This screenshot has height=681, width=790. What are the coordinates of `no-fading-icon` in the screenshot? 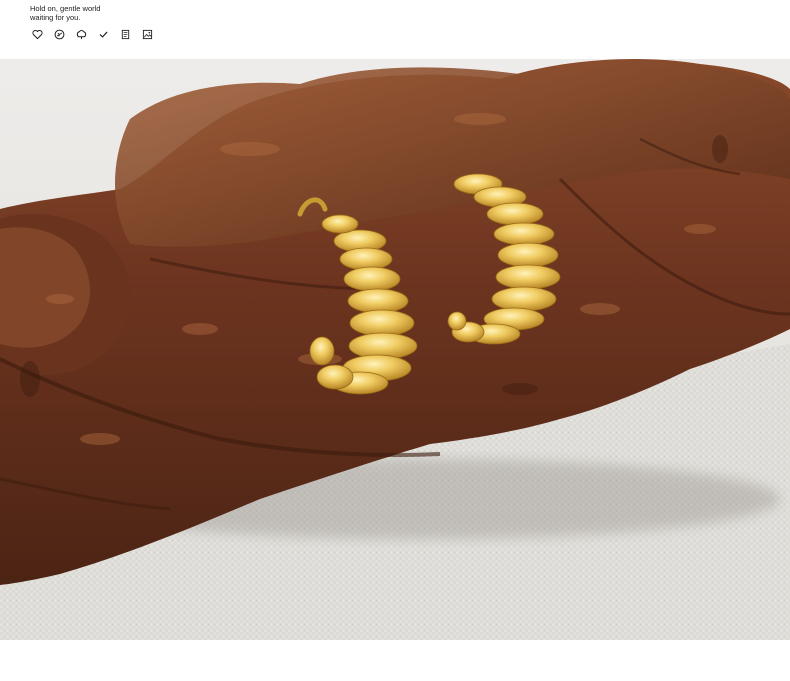 It's located at (59, 34).